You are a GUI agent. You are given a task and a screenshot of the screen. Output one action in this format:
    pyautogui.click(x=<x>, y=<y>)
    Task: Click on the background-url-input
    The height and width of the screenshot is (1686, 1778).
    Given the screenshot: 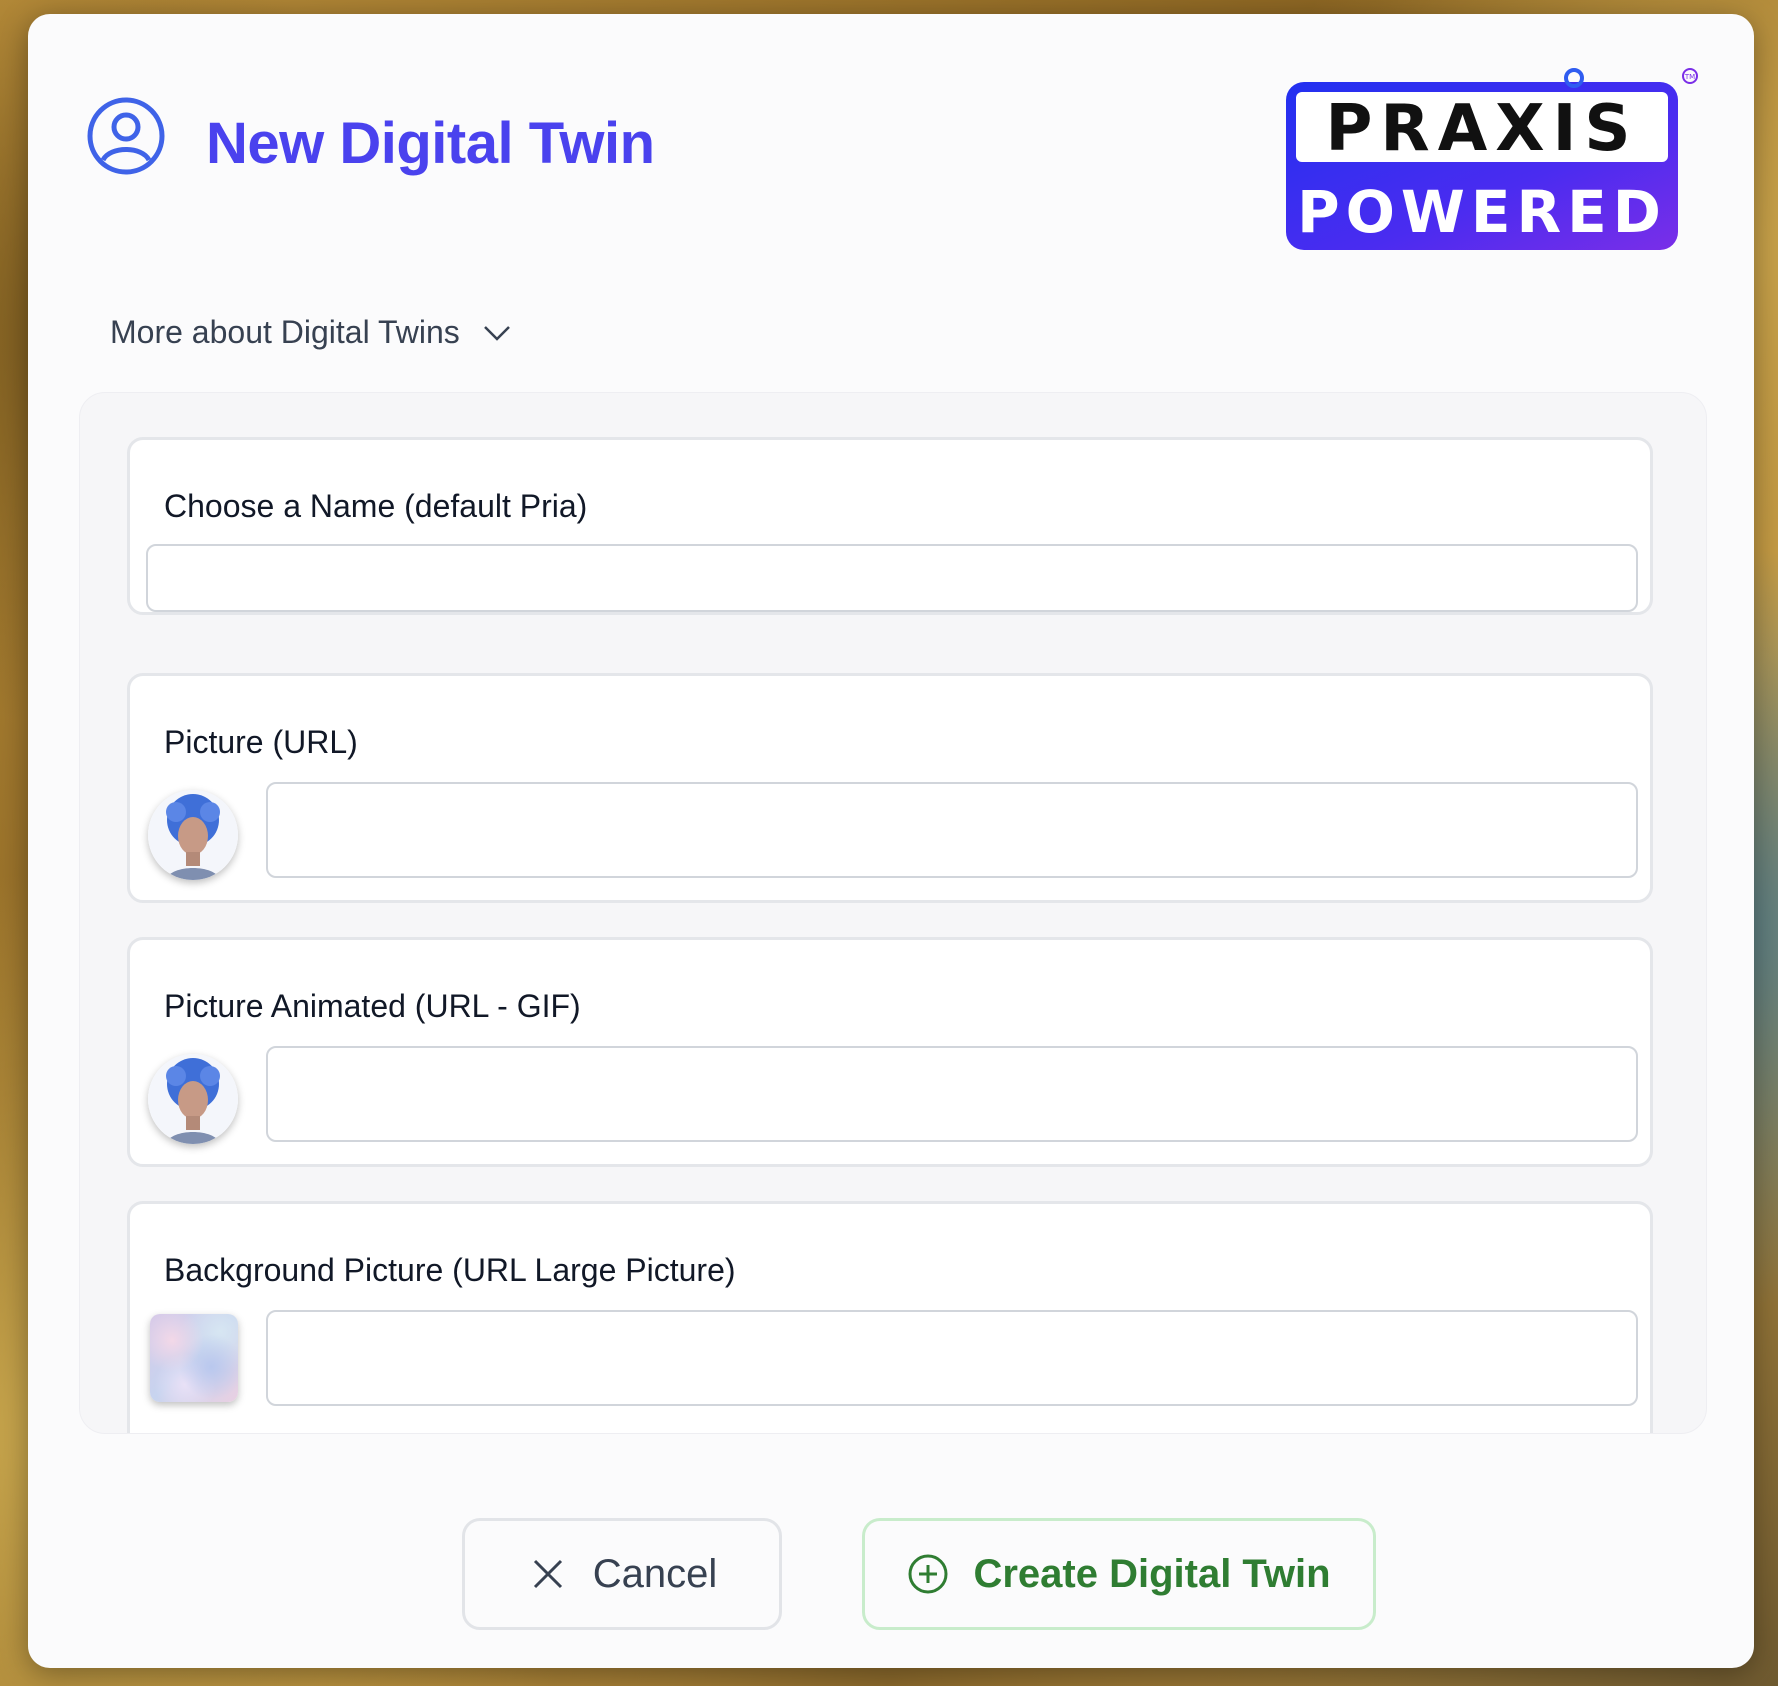 What is the action you would take?
    pyautogui.click(x=952, y=1358)
    